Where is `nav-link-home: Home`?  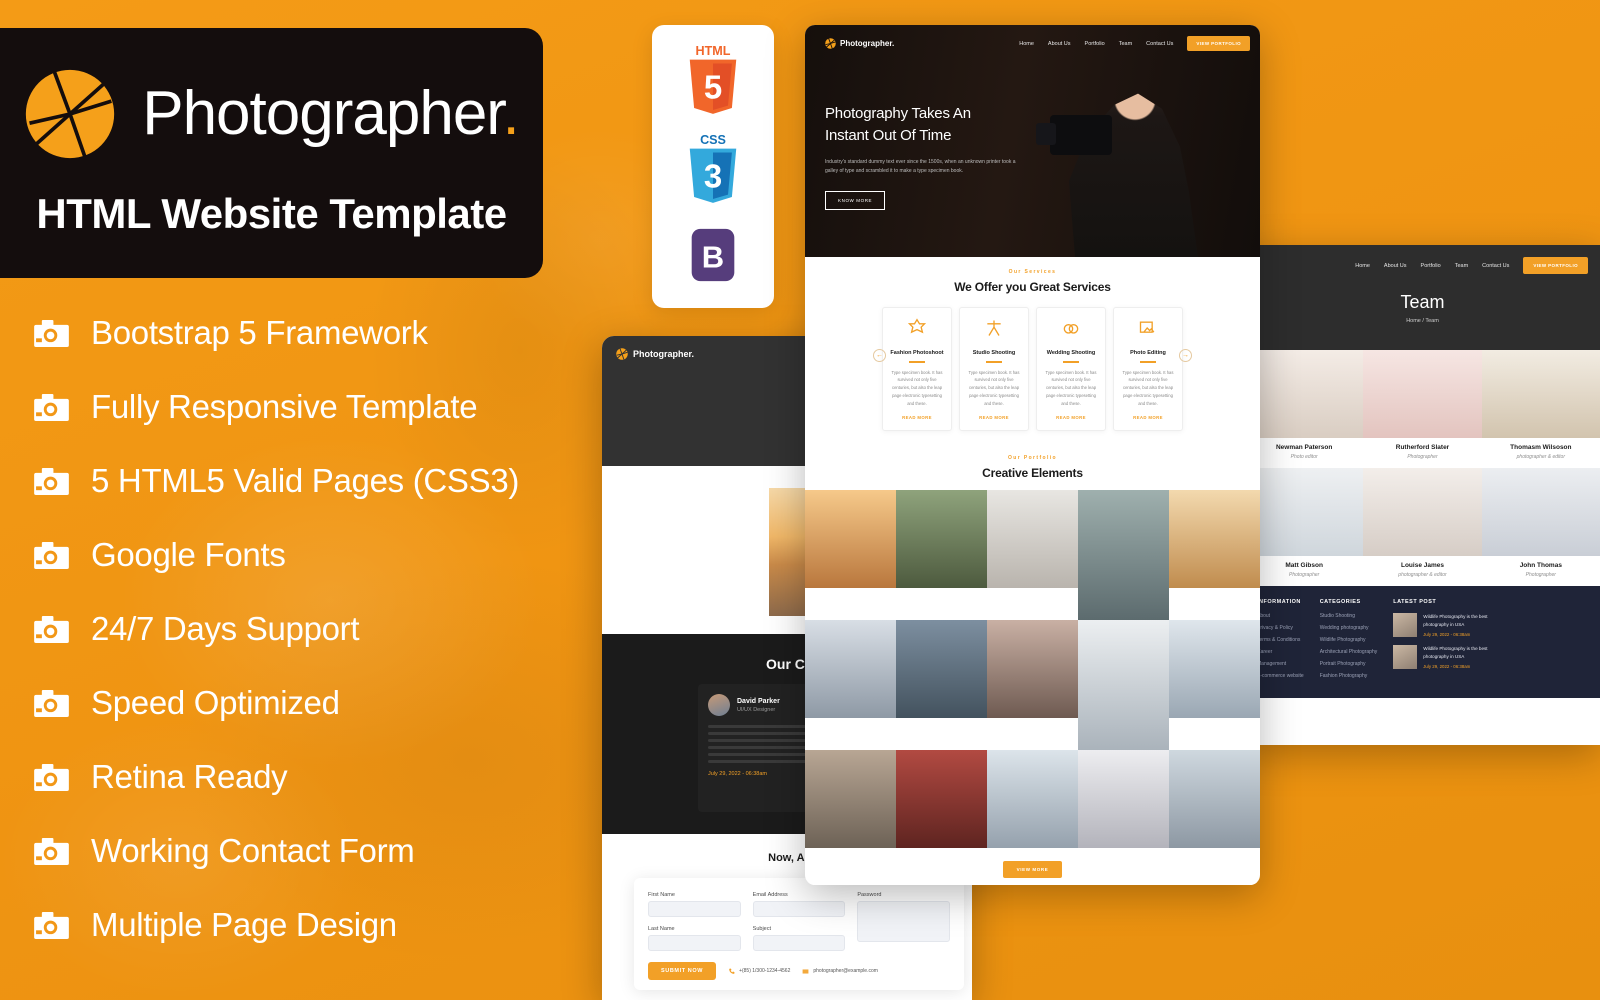 nav-link-home: Home is located at coordinates (1026, 44).